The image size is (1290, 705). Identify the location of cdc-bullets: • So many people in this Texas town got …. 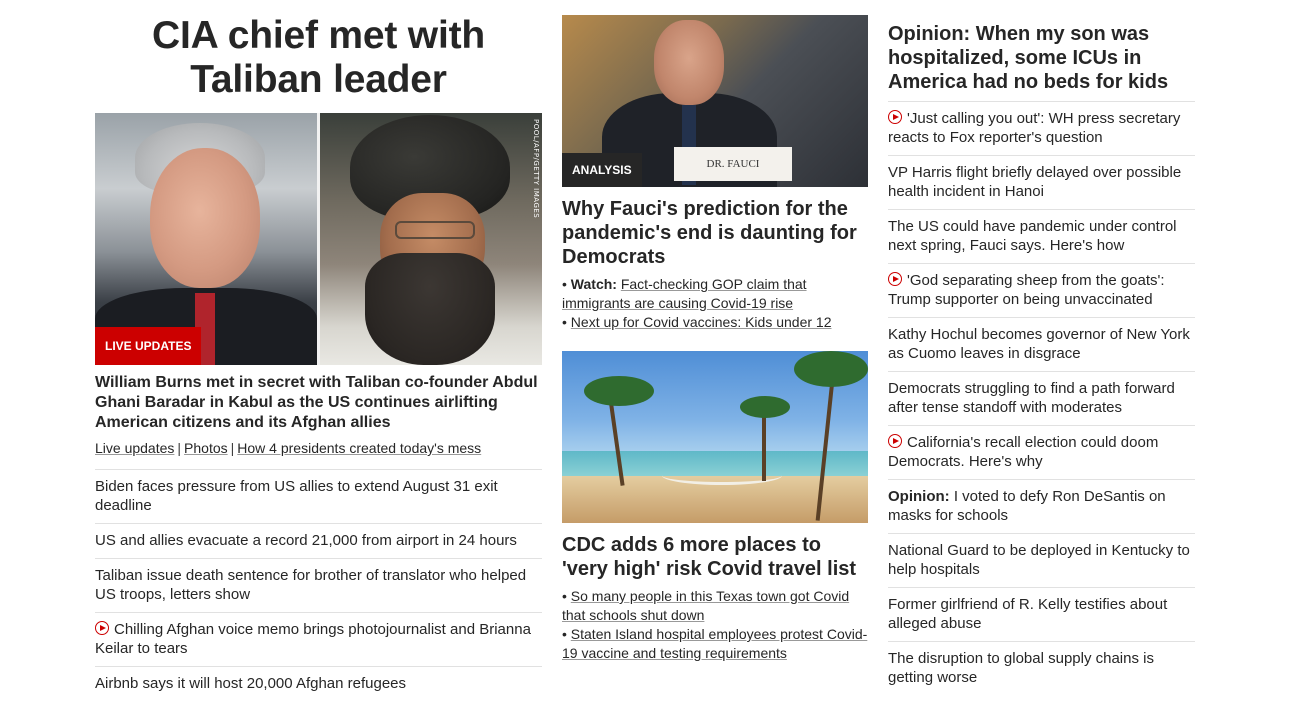
(715, 625).